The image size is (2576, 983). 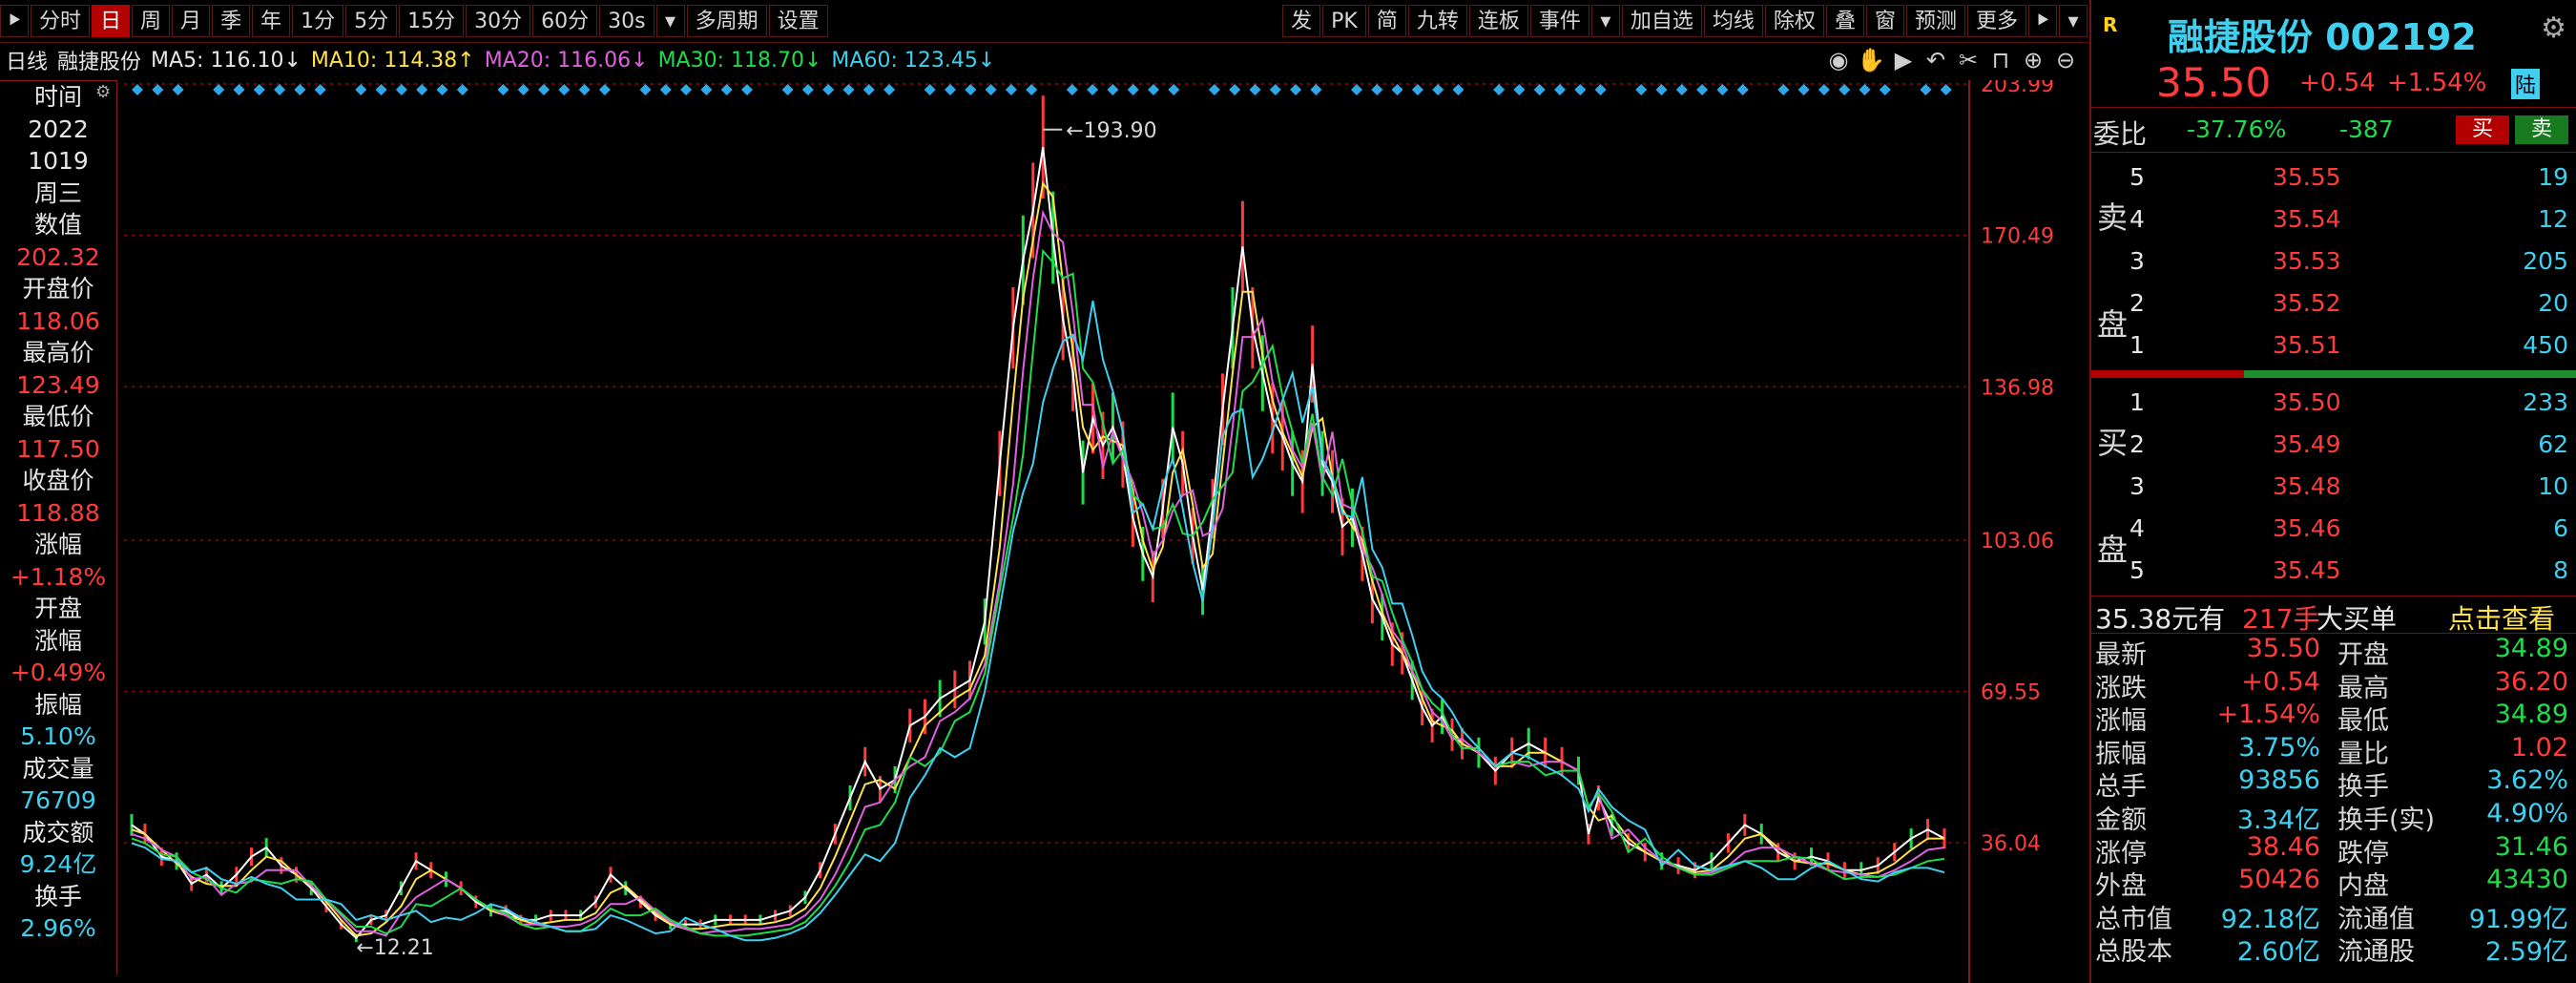 What do you see at coordinates (1661, 21) in the screenshot?
I see `tool-button-6: 加自选` at bounding box center [1661, 21].